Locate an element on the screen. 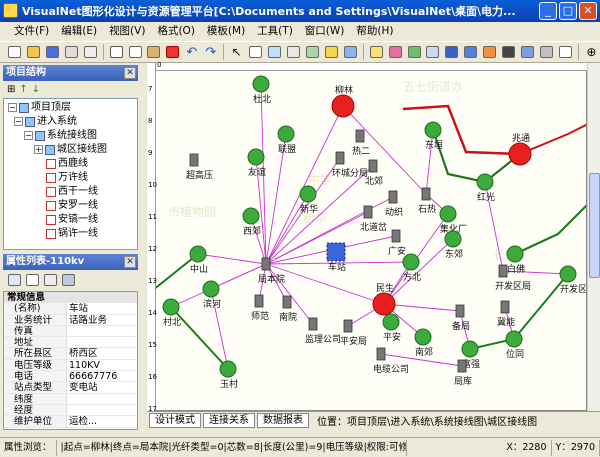 The width and height of the screenshot is (600, 457). tab-design: 设计模式 is located at coordinates (175, 420).